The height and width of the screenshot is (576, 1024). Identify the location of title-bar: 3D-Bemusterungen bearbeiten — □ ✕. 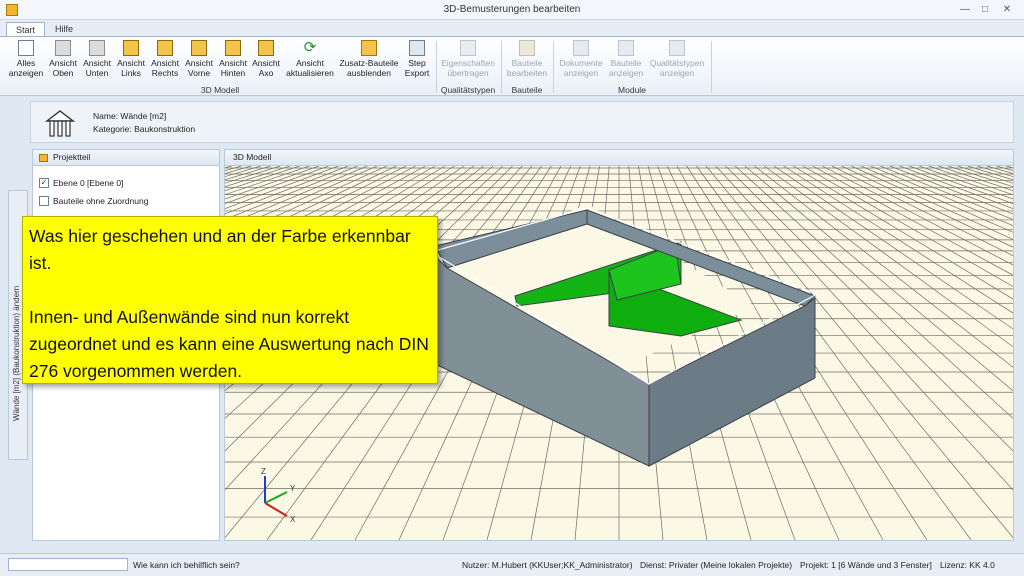
(512, 10).